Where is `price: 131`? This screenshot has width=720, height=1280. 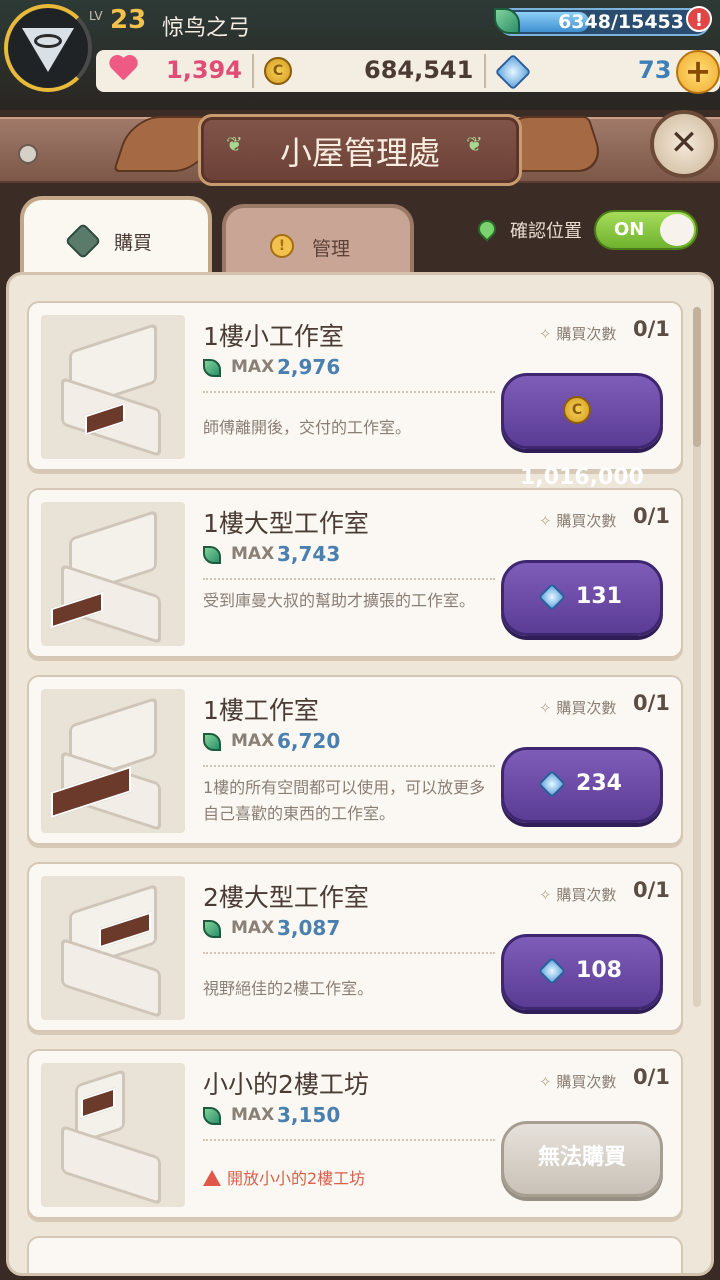 price: 131 is located at coordinates (599, 596).